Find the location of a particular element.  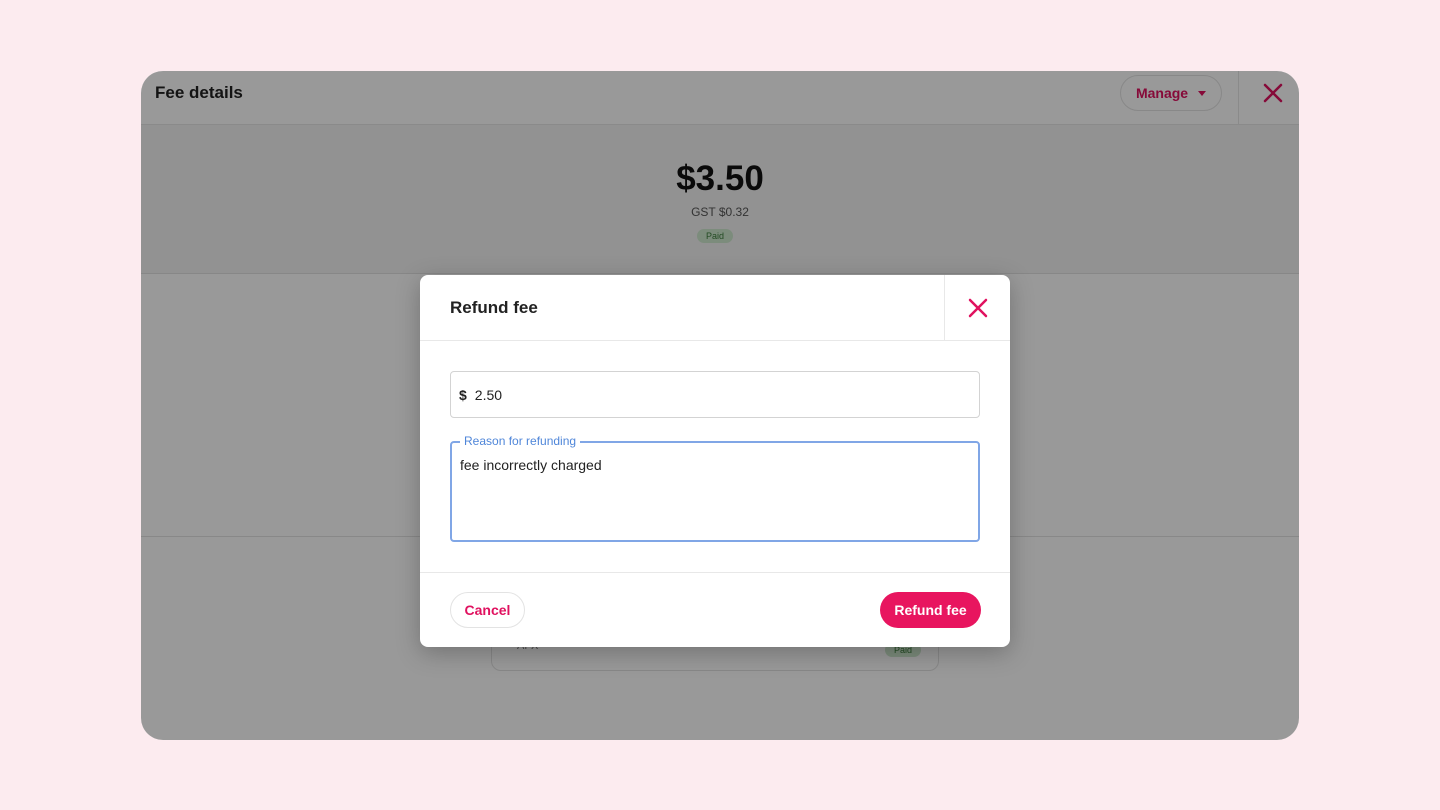

refund-amount-value: 2.50 is located at coordinates (488, 394).